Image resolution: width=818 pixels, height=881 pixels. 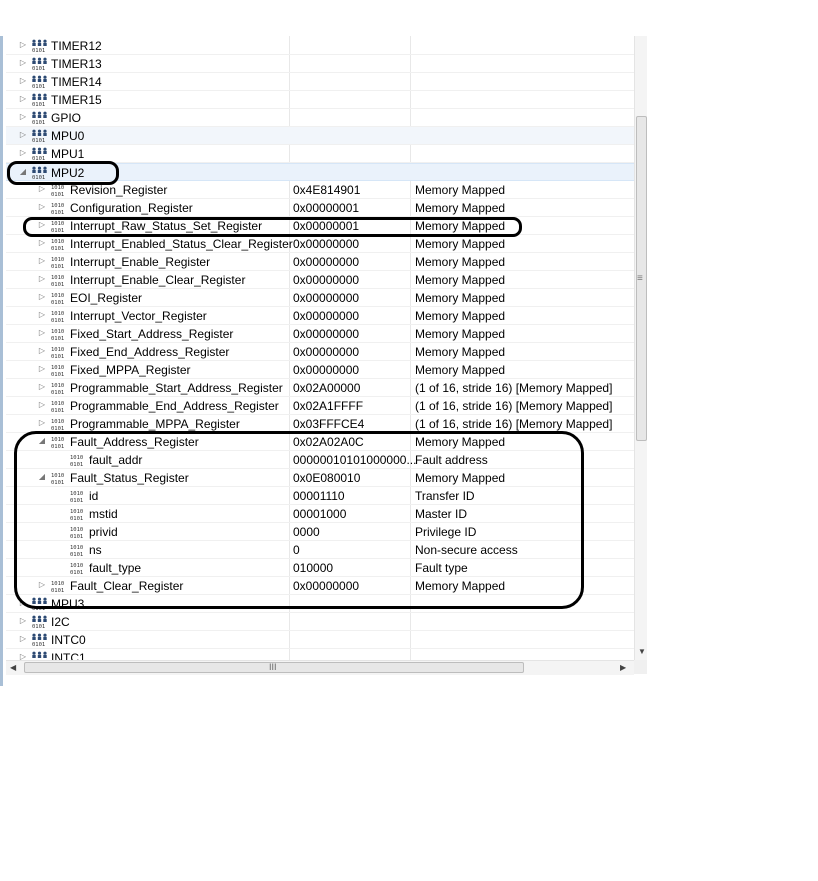 I want to click on scroll-down-arrow: ▼, so click(x=642, y=651).